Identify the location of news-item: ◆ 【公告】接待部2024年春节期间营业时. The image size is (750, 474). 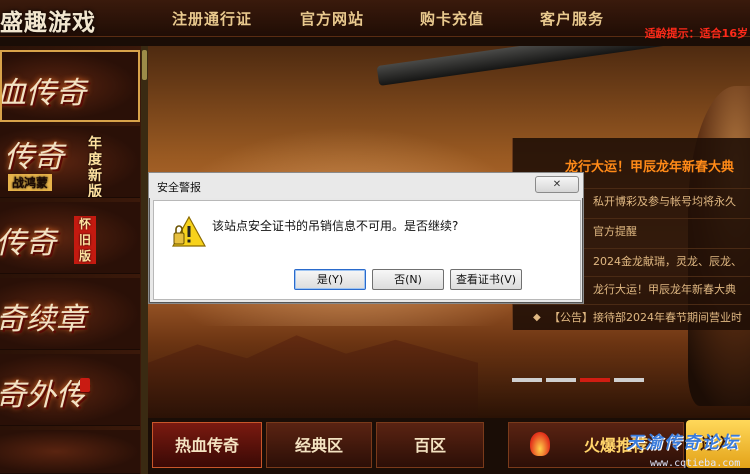
(631, 317).